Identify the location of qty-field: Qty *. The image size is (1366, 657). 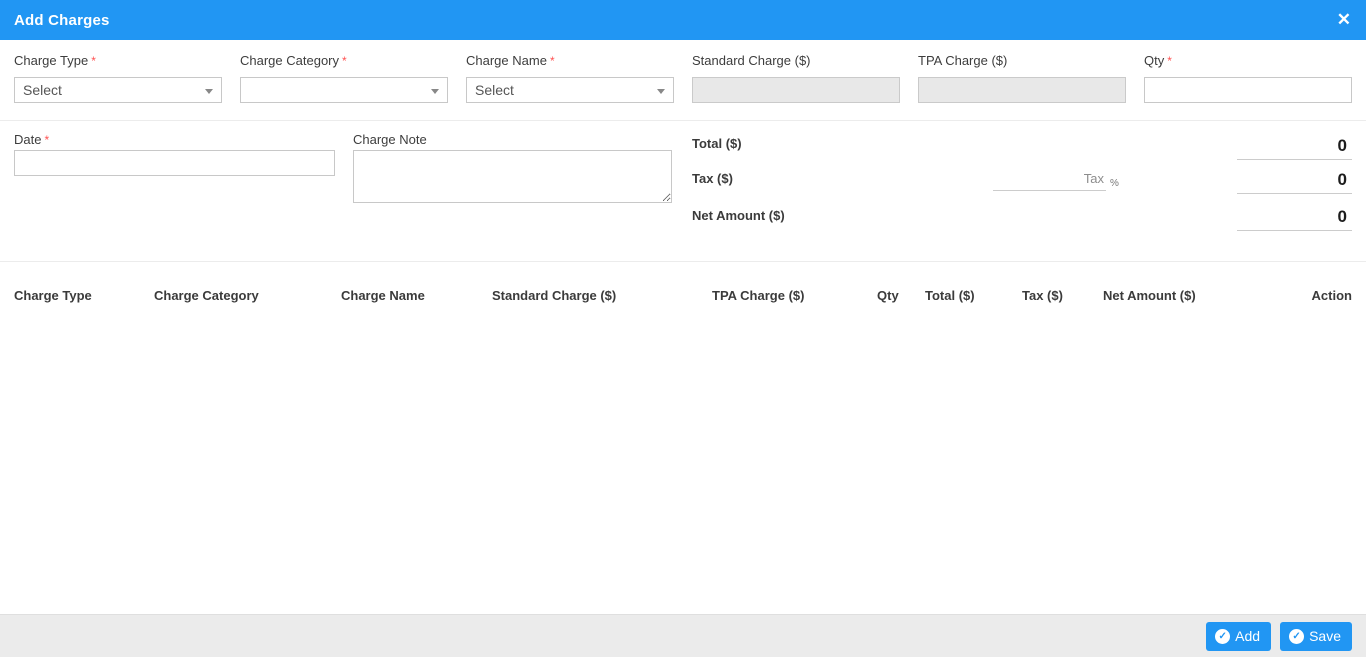
(1248, 86).